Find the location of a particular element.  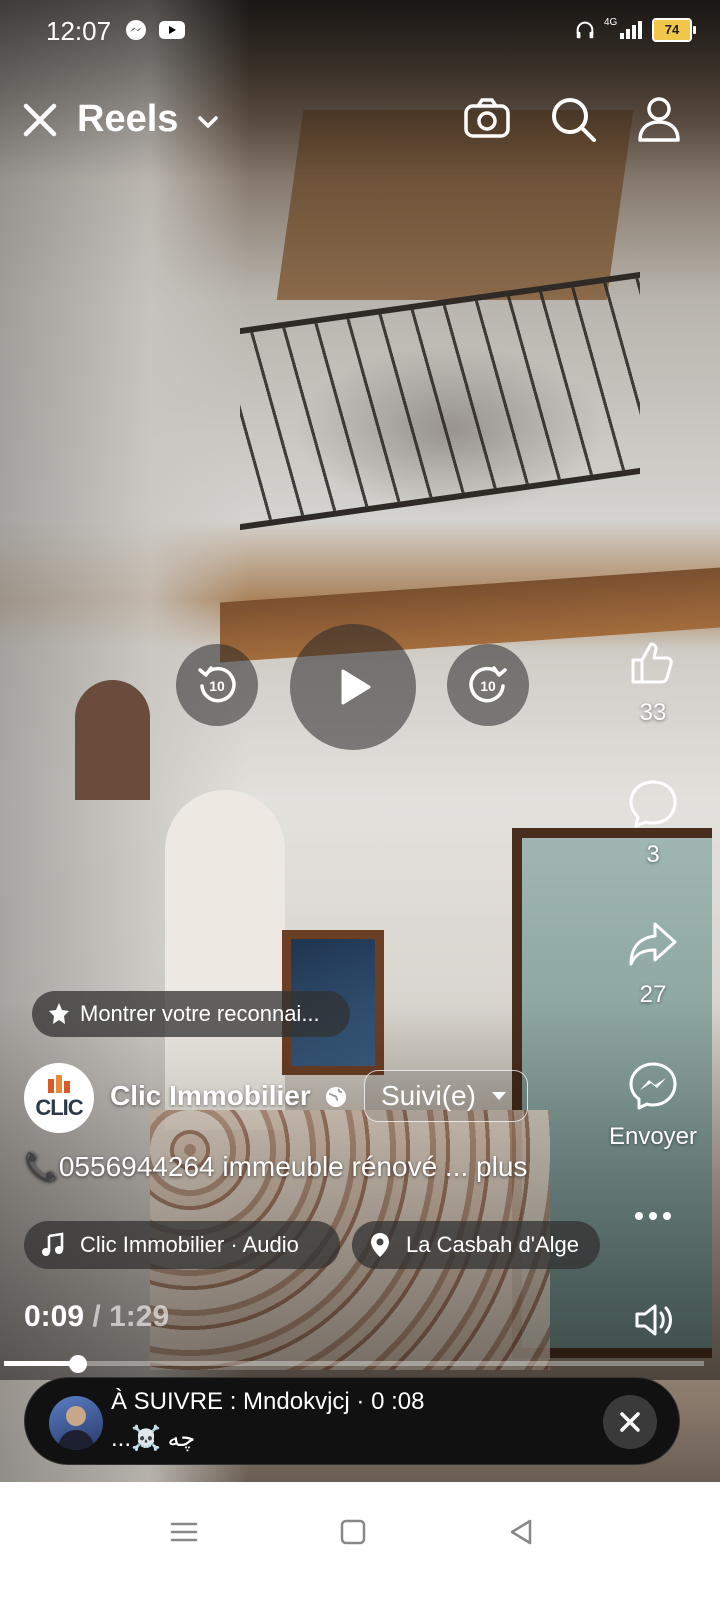

person-avatar-icon is located at coordinates (76, 1428).